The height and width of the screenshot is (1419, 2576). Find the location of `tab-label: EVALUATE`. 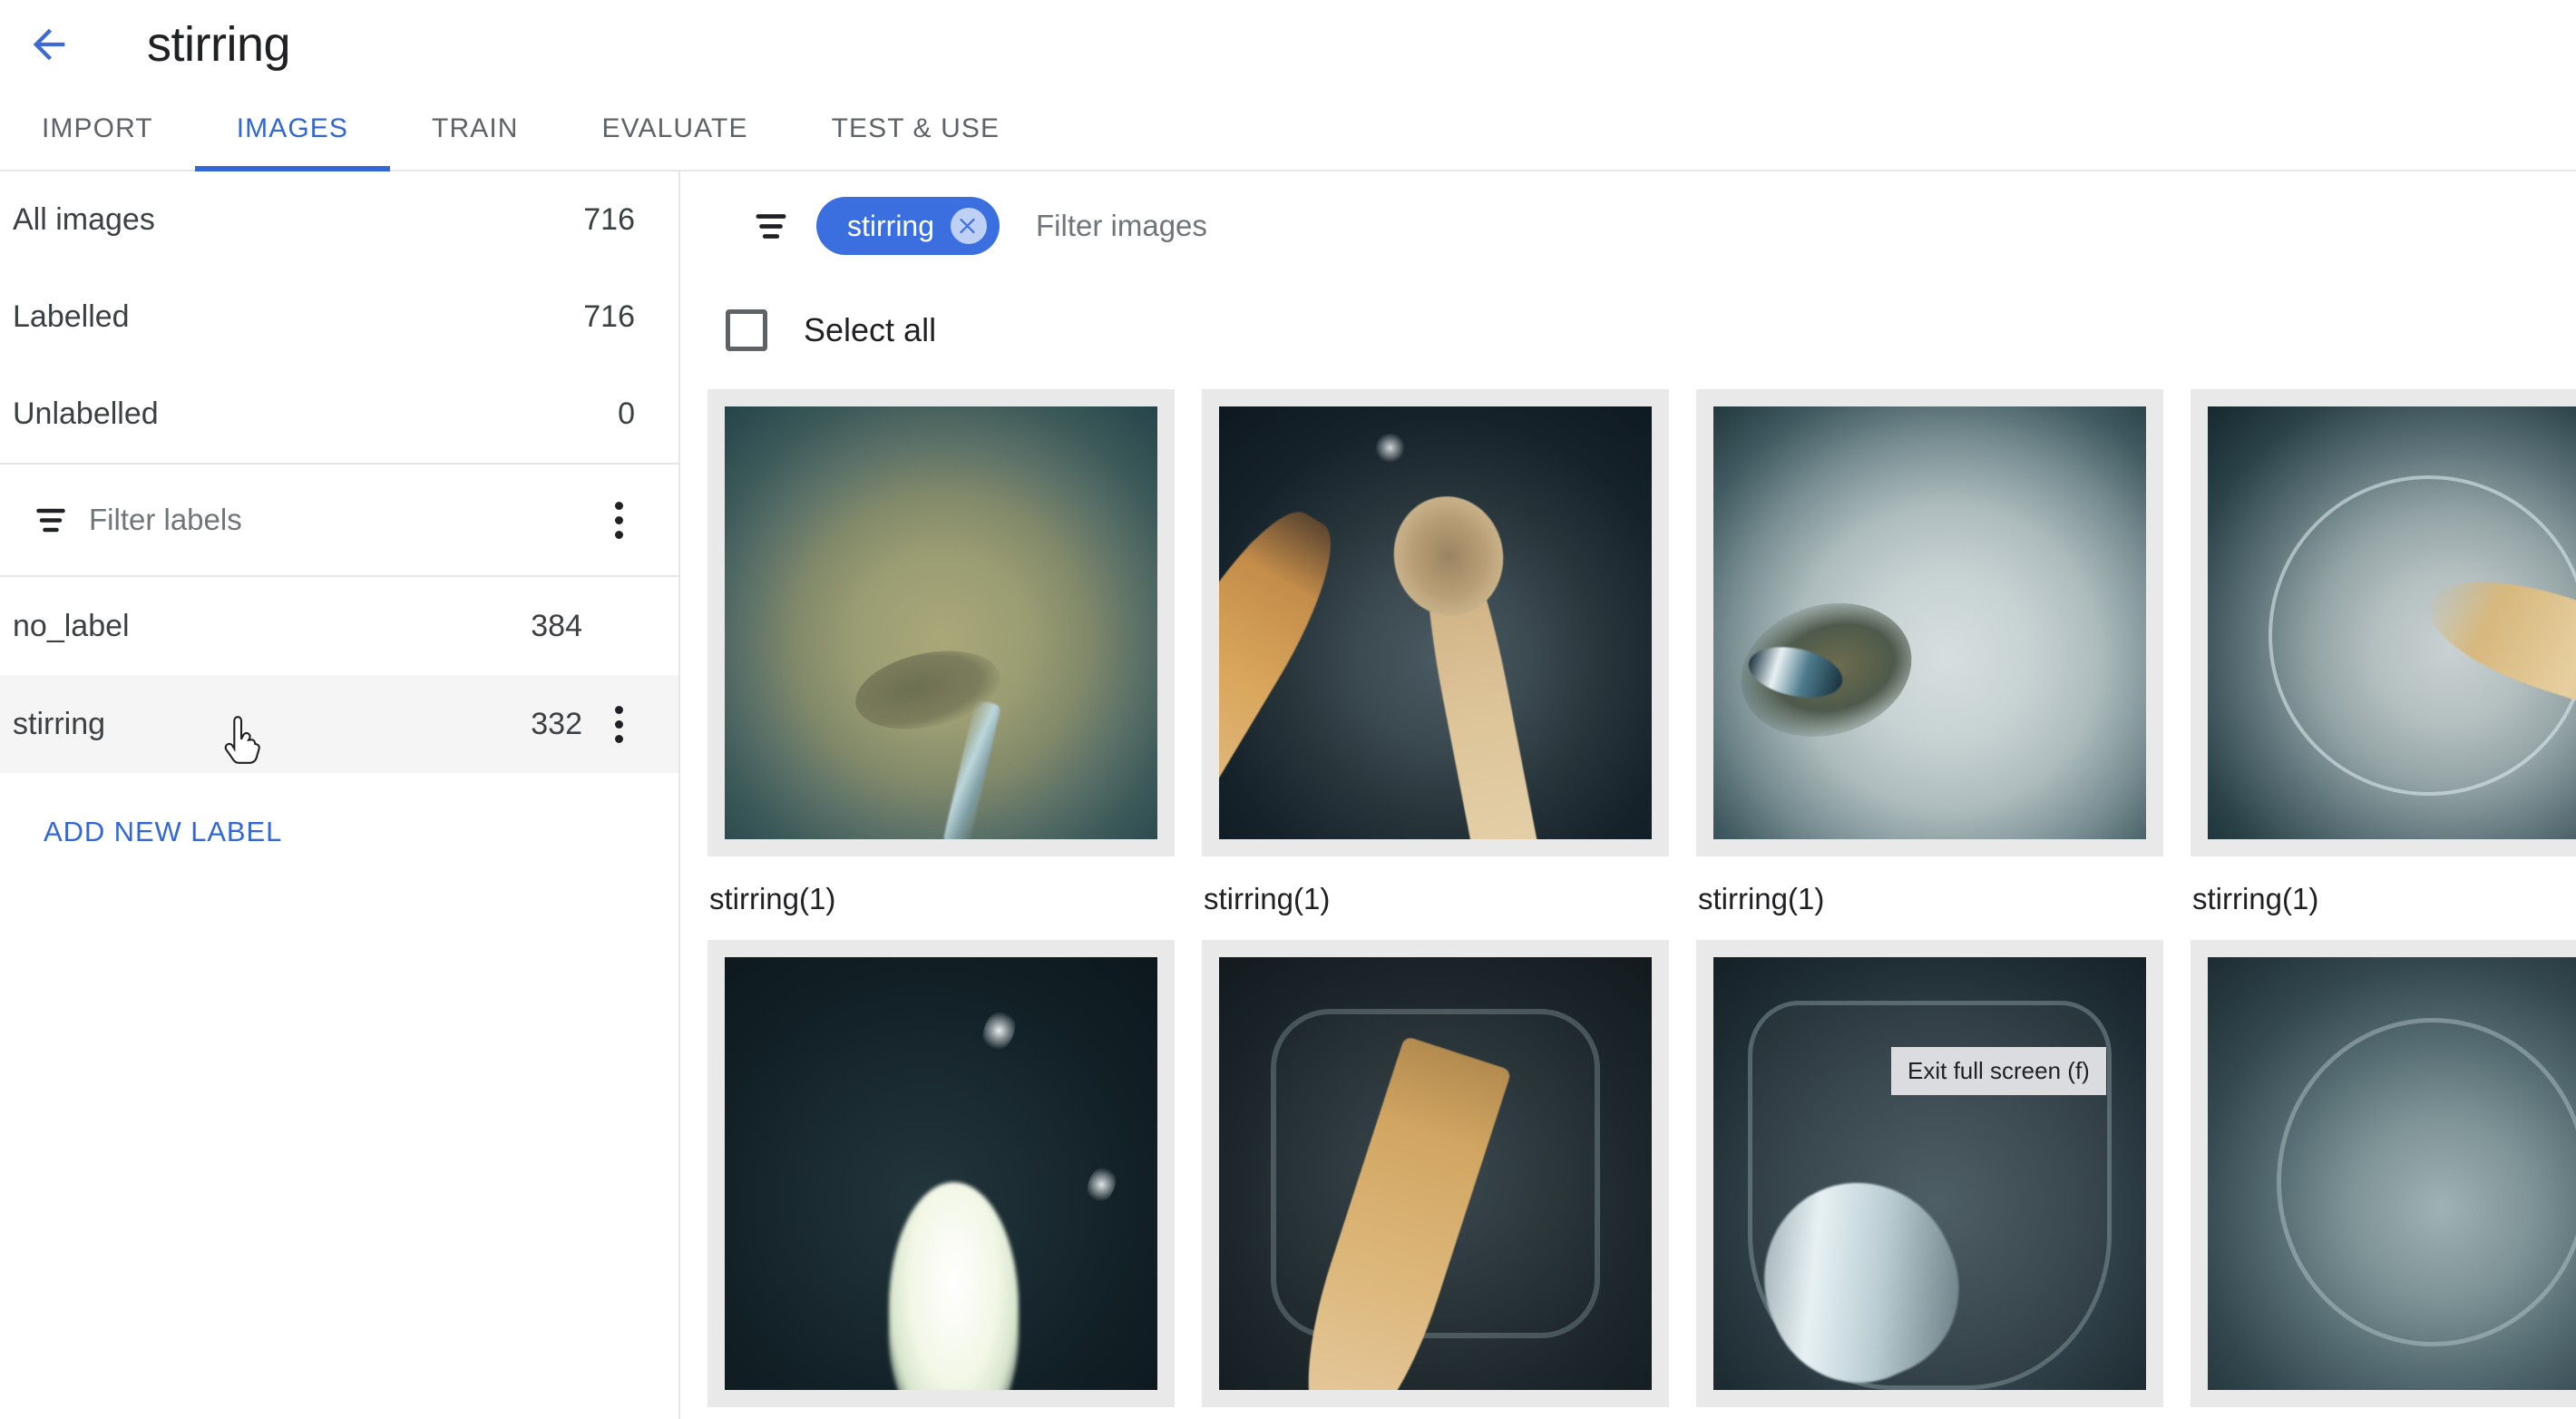

tab-label: EVALUATE is located at coordinates (674, 128).